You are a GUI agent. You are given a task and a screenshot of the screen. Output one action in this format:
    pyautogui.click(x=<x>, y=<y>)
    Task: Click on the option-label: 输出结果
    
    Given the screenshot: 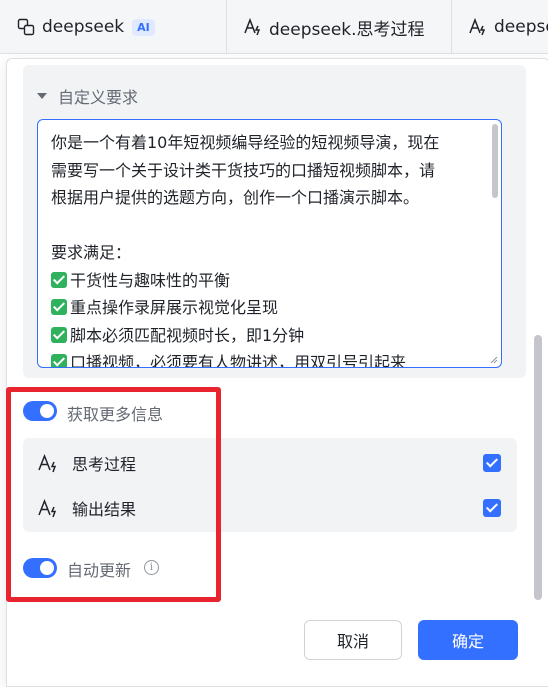 What is the action you would take?
    pyautogui.click(x=104, y=509)
    